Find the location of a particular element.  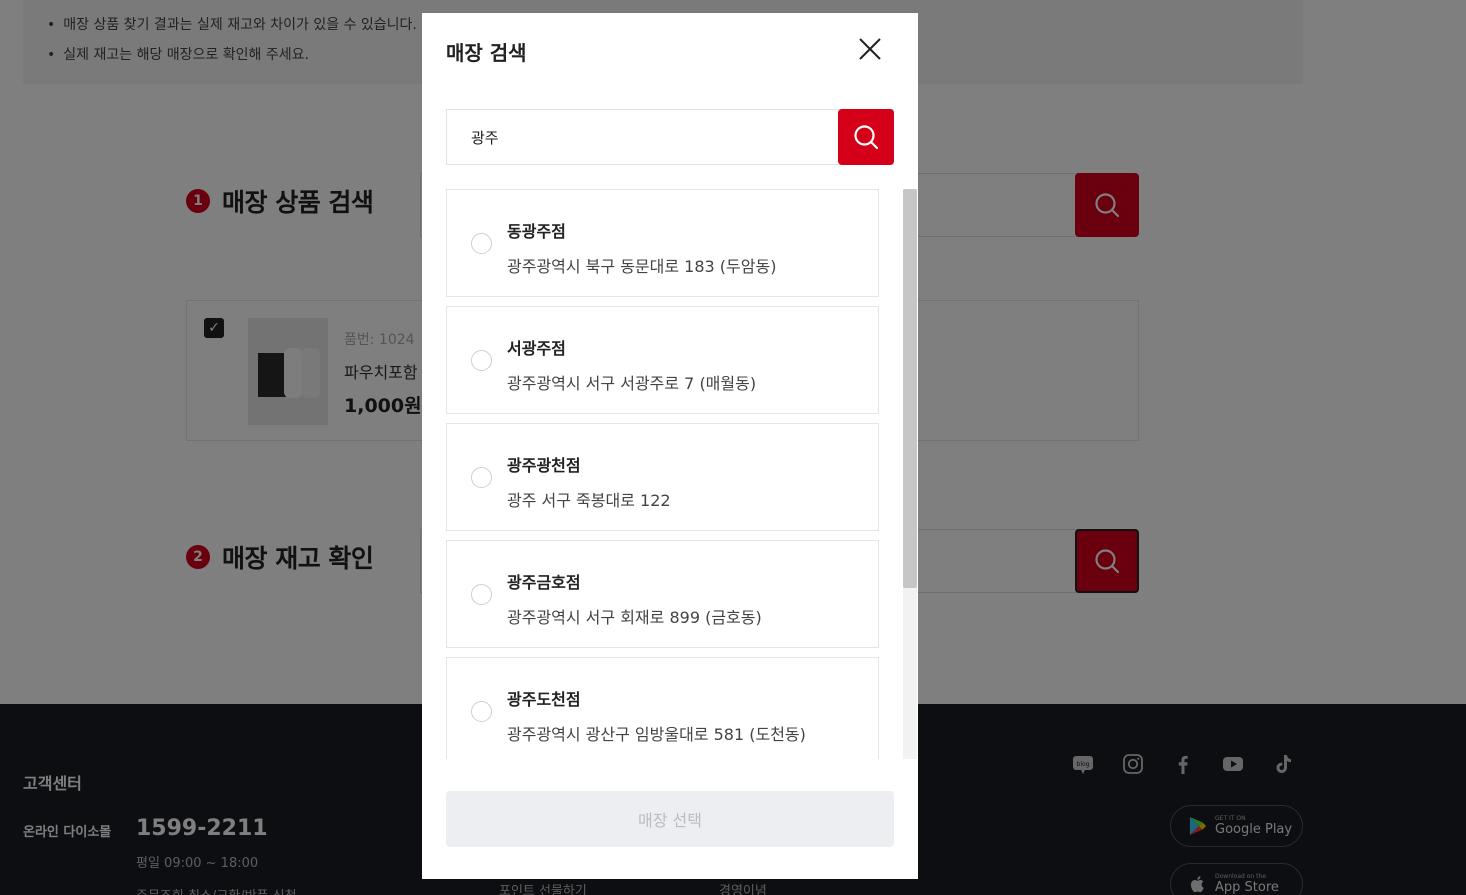

store-result-item: 광주도천점 광주광역시 광산구 임방울대로 581 (도천동) is located at coordinates (662, 708).